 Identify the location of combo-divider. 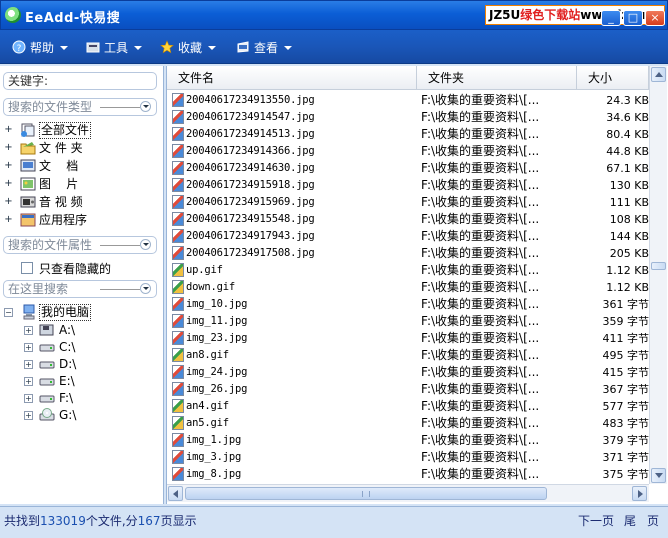
(120, 289).